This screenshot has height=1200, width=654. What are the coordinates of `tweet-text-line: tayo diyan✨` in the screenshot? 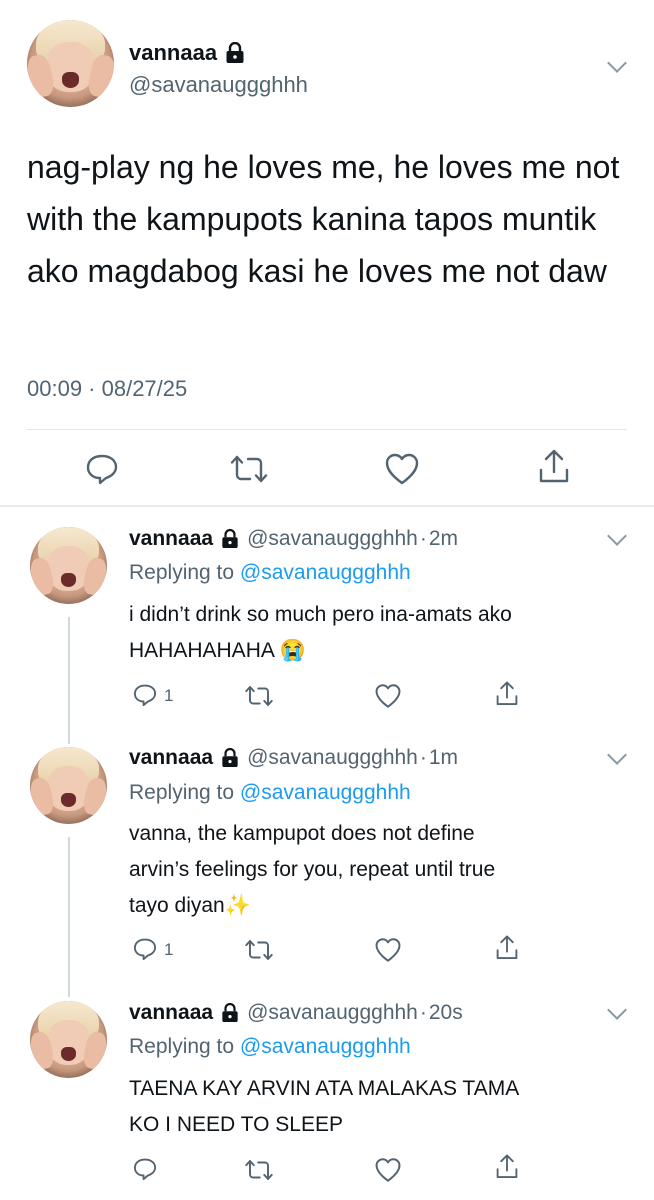 It's located at (190, 905).